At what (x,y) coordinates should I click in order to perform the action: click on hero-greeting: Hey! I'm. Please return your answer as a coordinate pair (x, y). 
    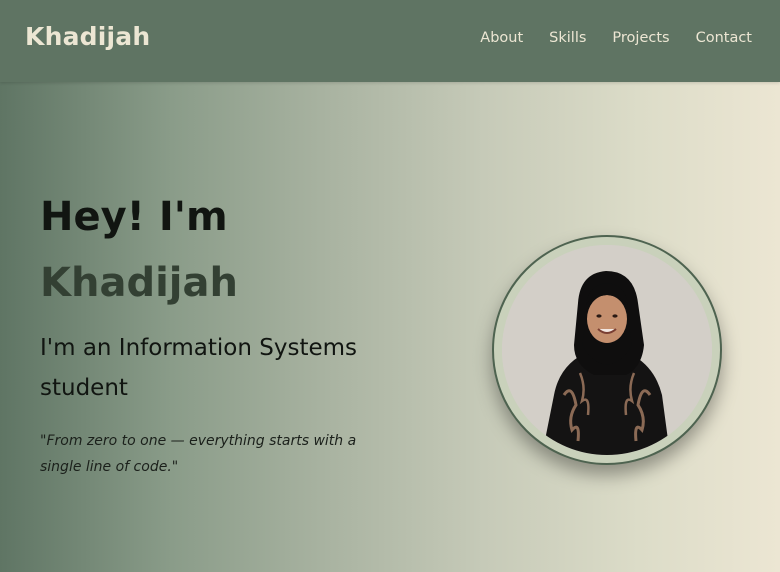
    Looking at the image, I should click on (134, 217).